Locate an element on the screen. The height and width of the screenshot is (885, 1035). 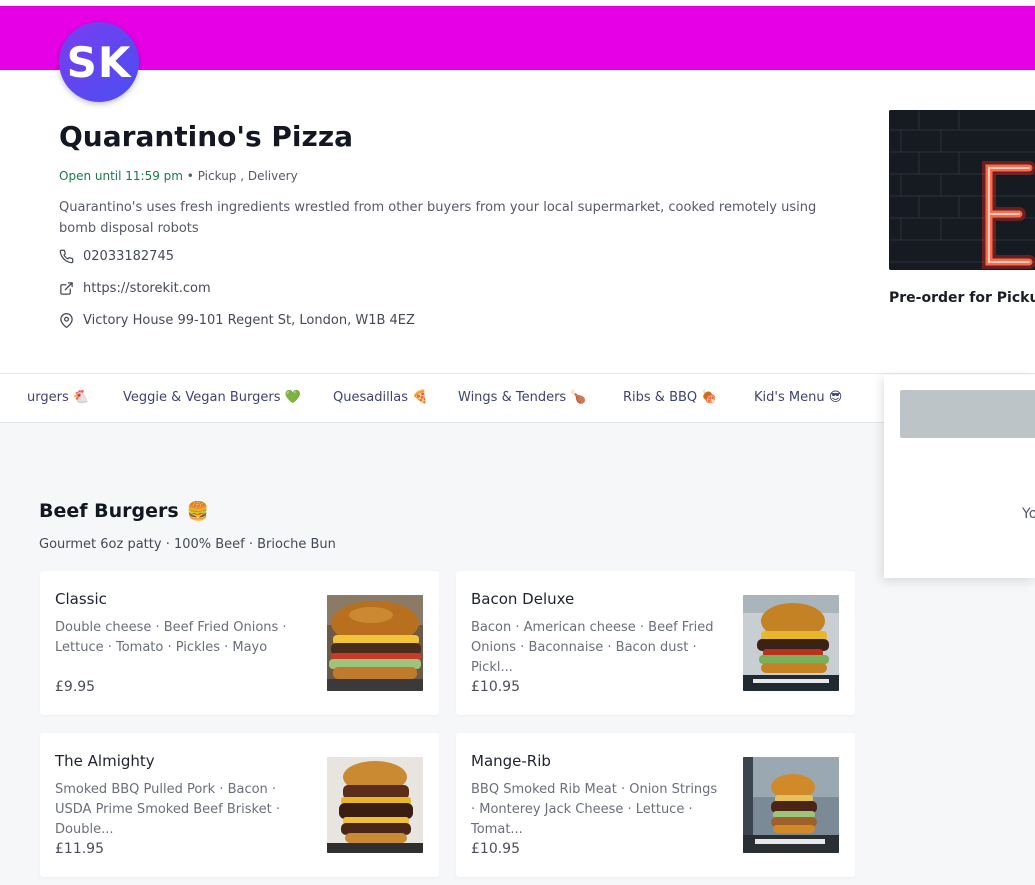
phone-row: 02033182745 is located at coordinates (116, 256).